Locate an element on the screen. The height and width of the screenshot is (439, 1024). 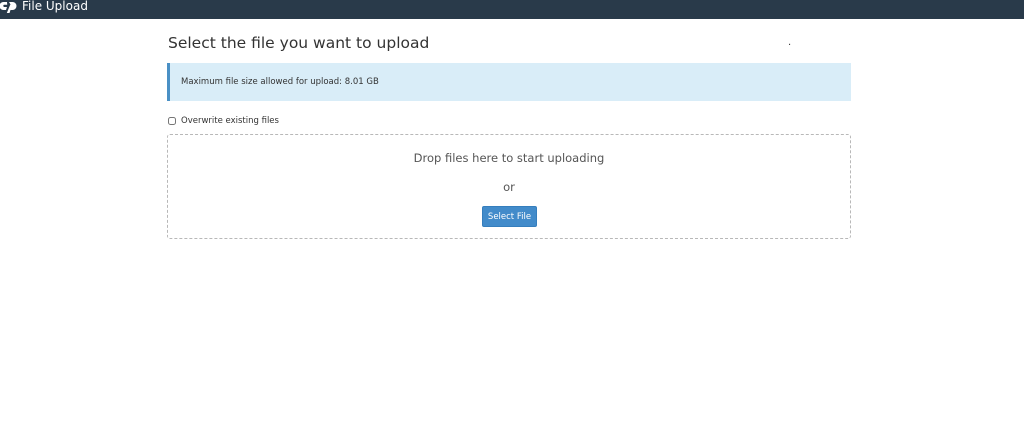
stray-mark: . is located at coordinates (790, 42).